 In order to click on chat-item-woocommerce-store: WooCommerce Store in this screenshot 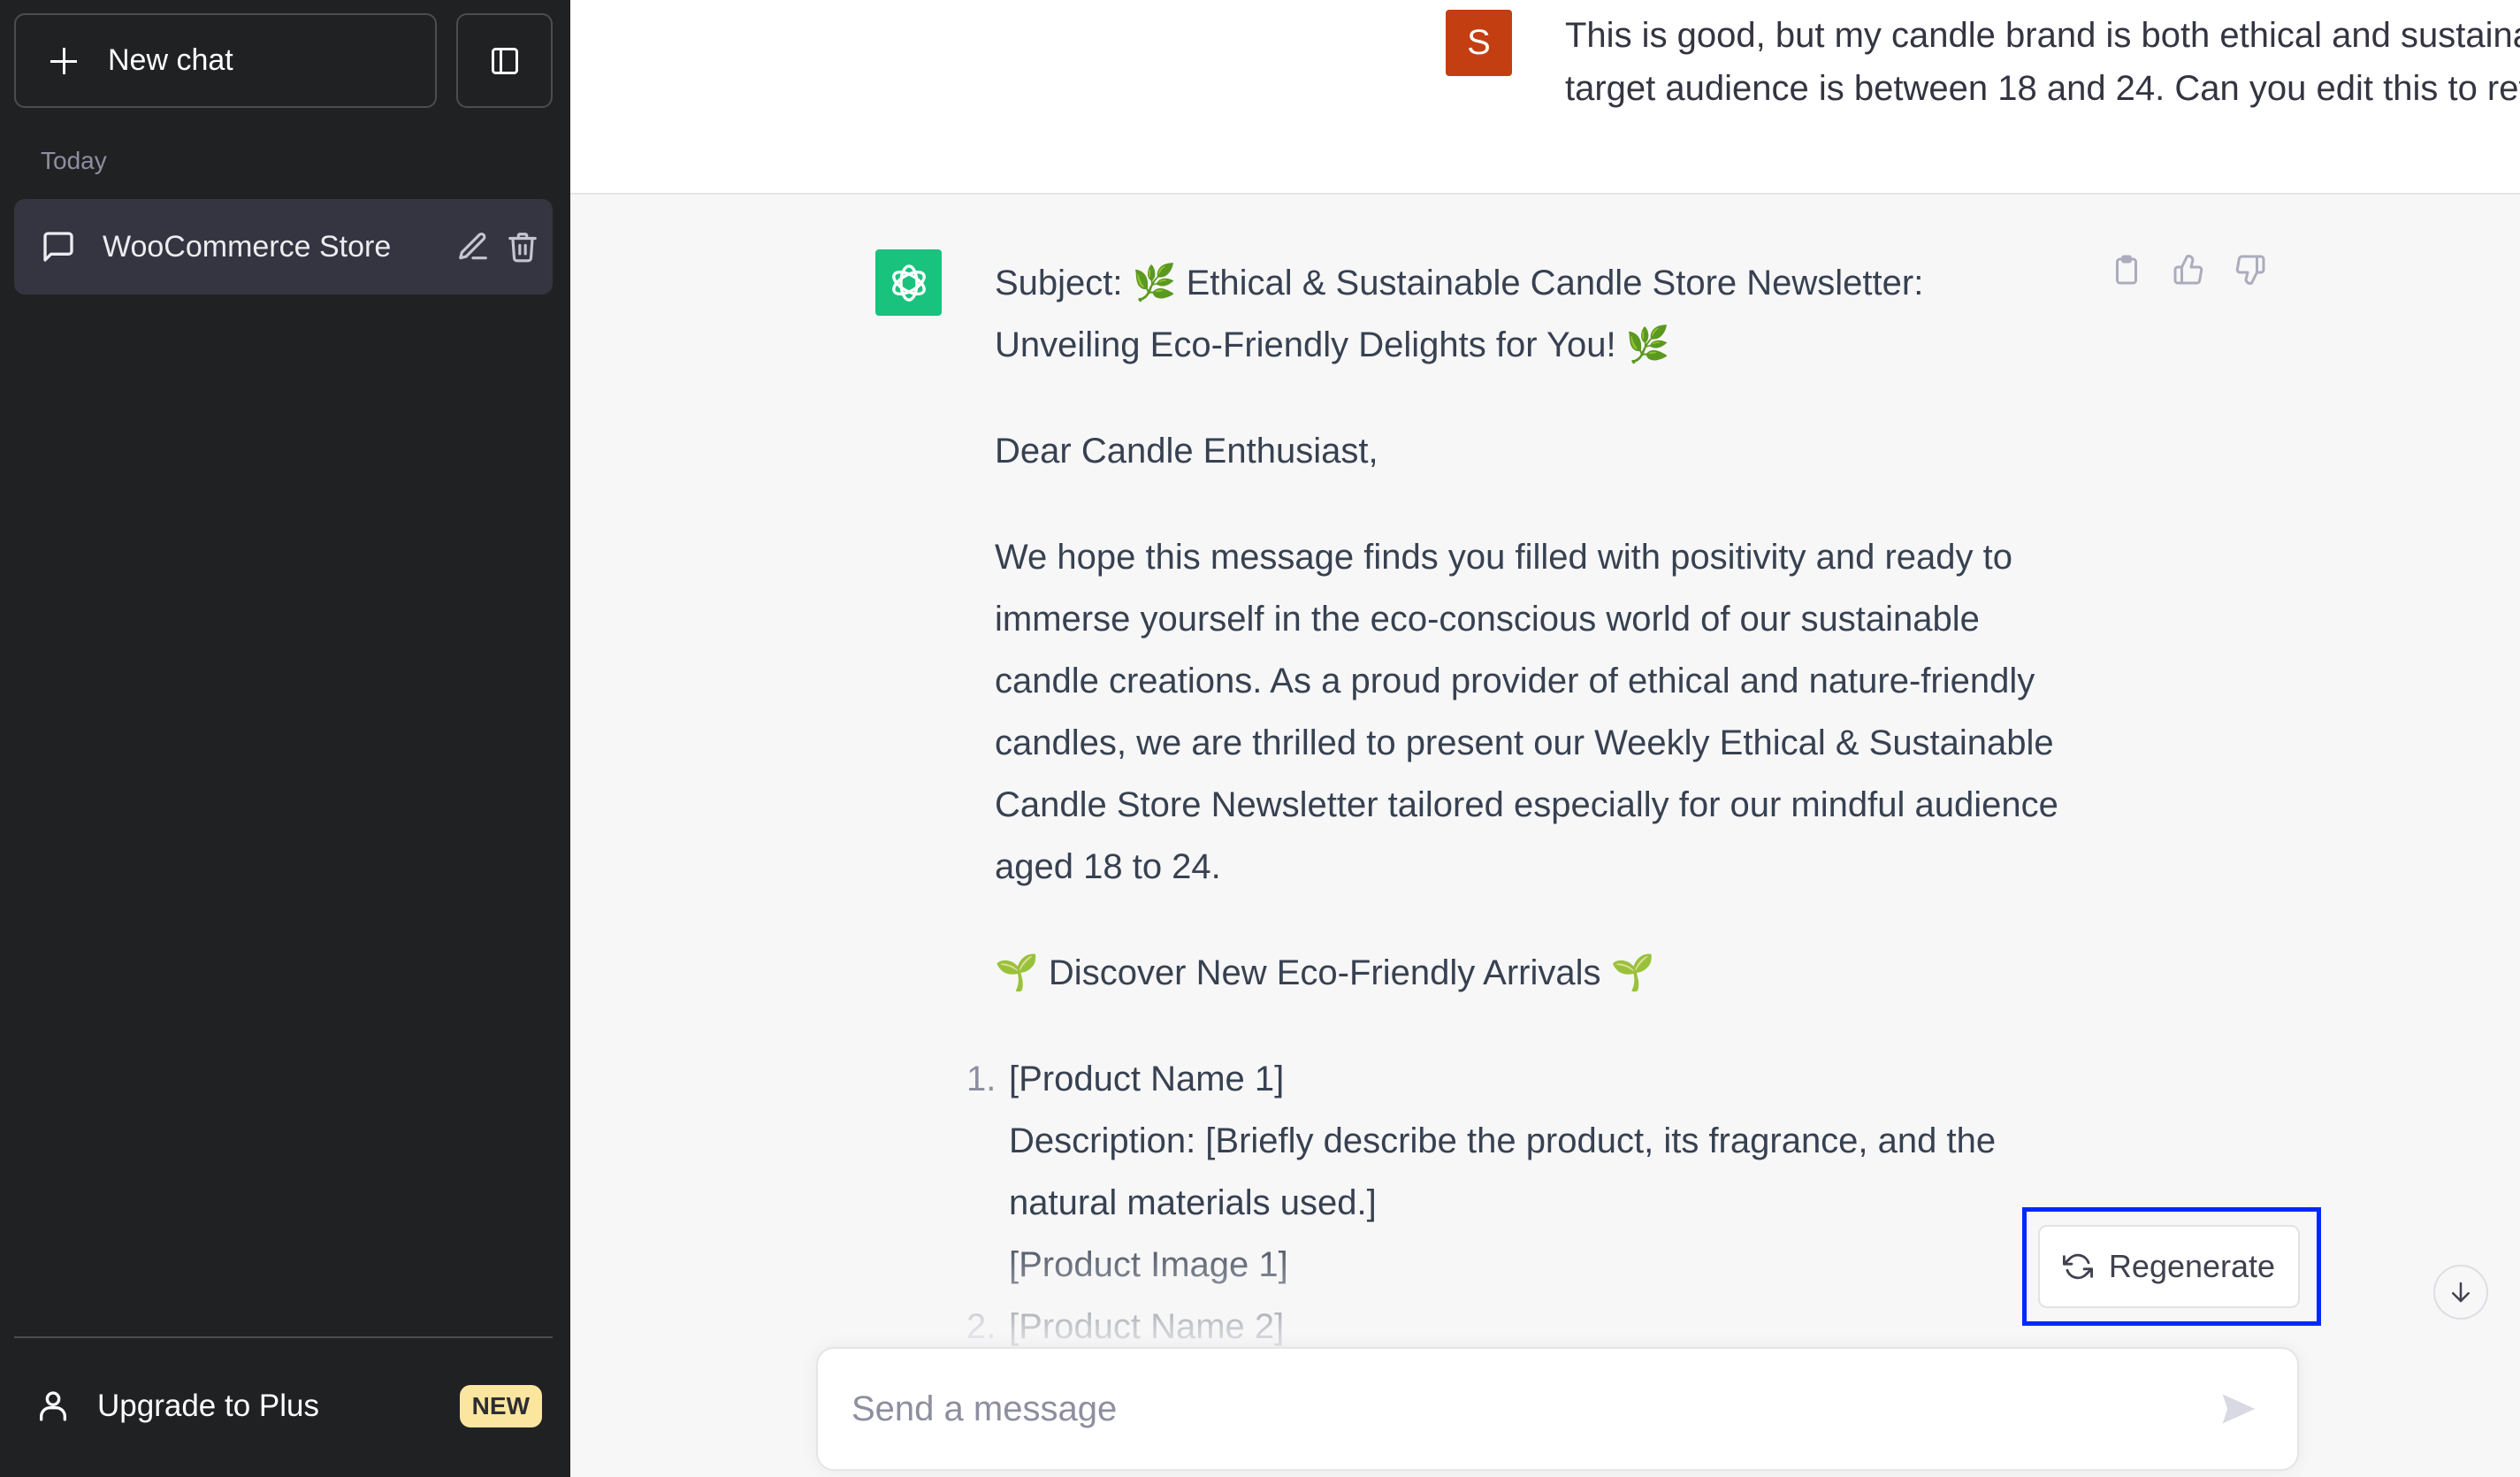, I will do `click(283, 247)`.